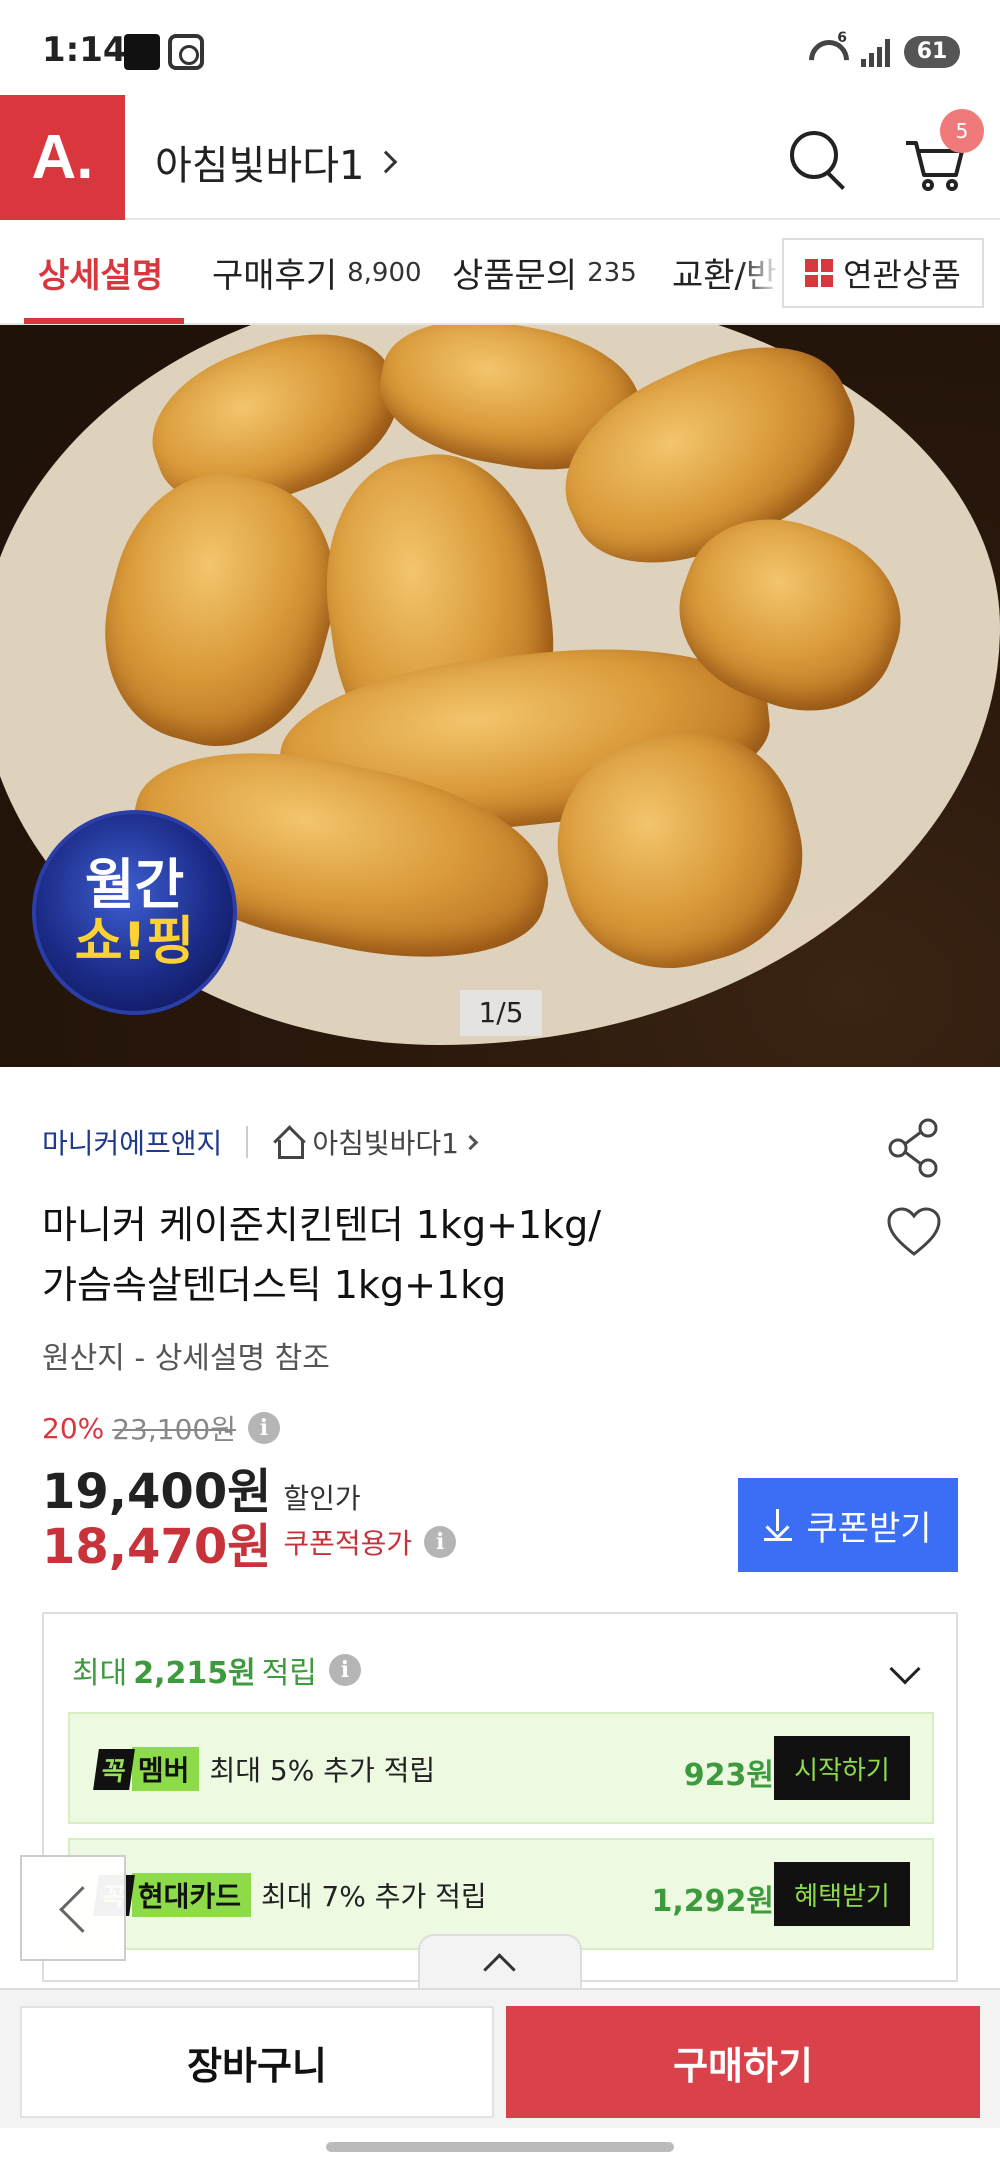 Image resolution: width=1000 pixels, height=2167 pixels. Describe the element at coordinates (191, 1895) in the screenshot. I see `benefit-name: 현대카드` at that location.